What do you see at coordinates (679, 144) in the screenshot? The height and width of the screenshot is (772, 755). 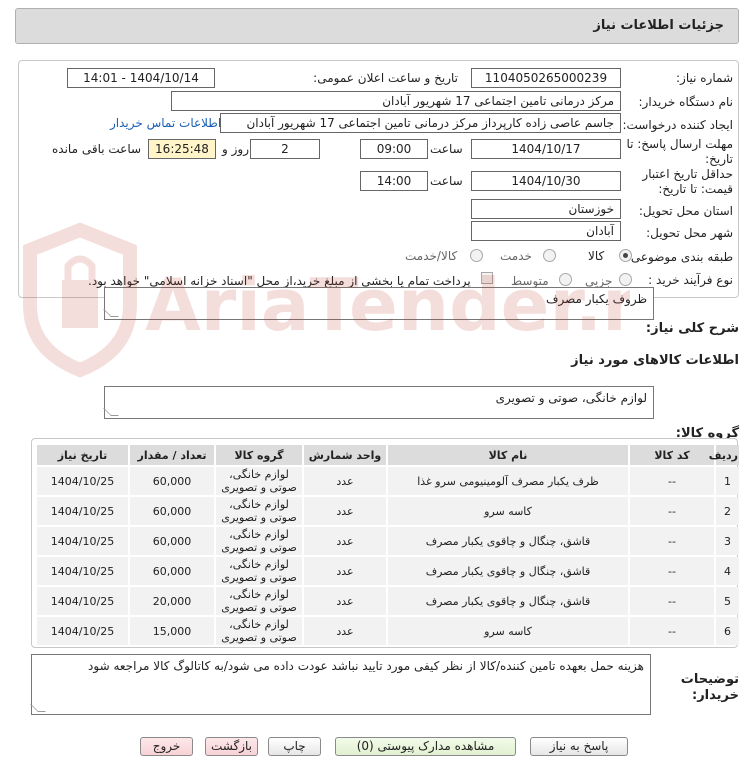 I see `deadline-label: مهلت ارسال پاسخ: تا` at bounding box center [679, 144].